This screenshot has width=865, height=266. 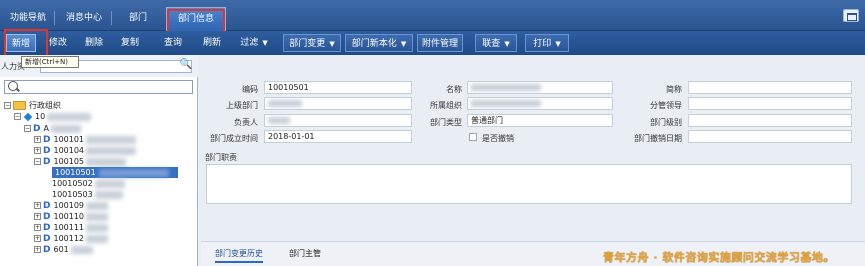 I want to click on tree-node: 10010503, so click(x=87, y=194).